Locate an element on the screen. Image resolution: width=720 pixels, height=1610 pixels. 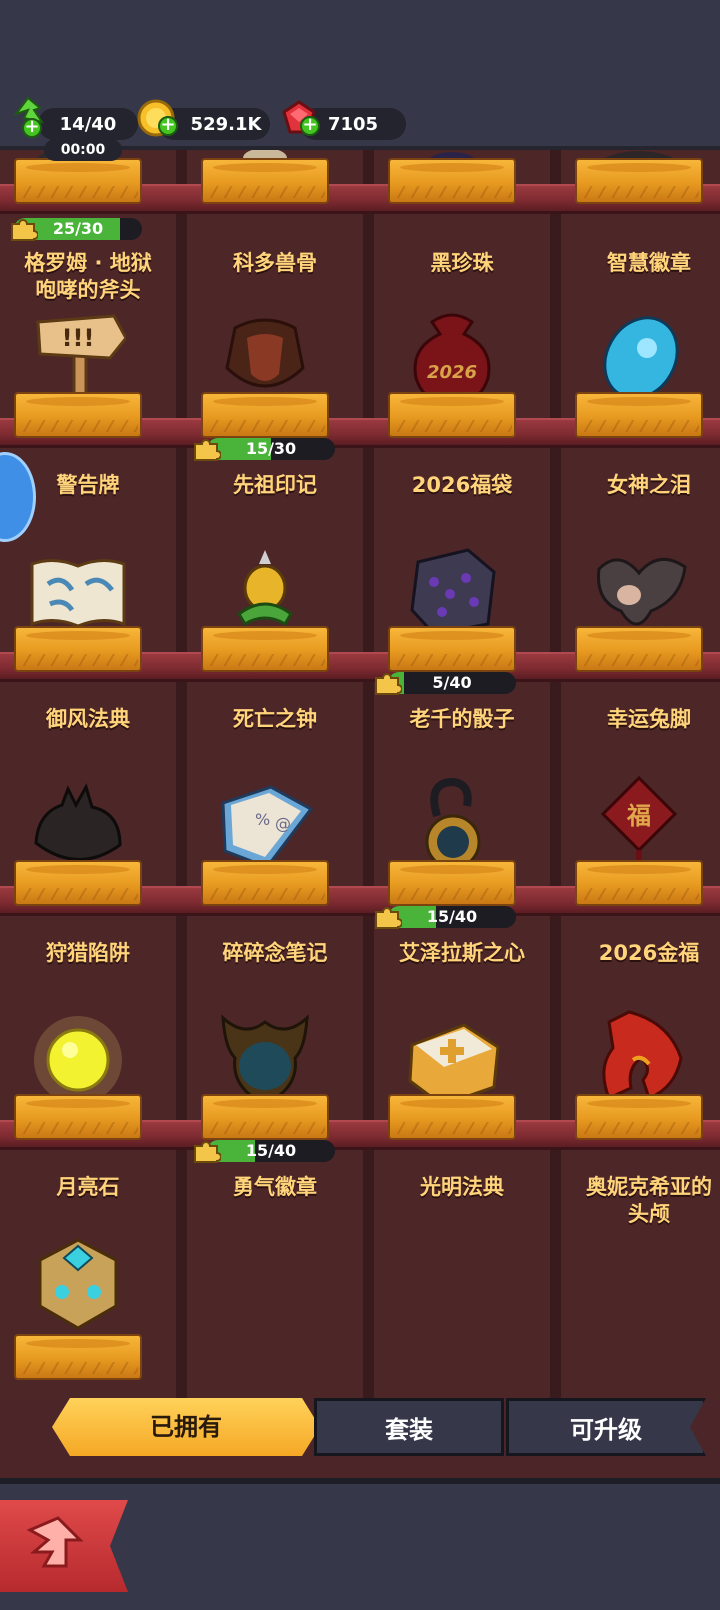
item-name: 科多兽骨 is located at coordinates (275, 263).